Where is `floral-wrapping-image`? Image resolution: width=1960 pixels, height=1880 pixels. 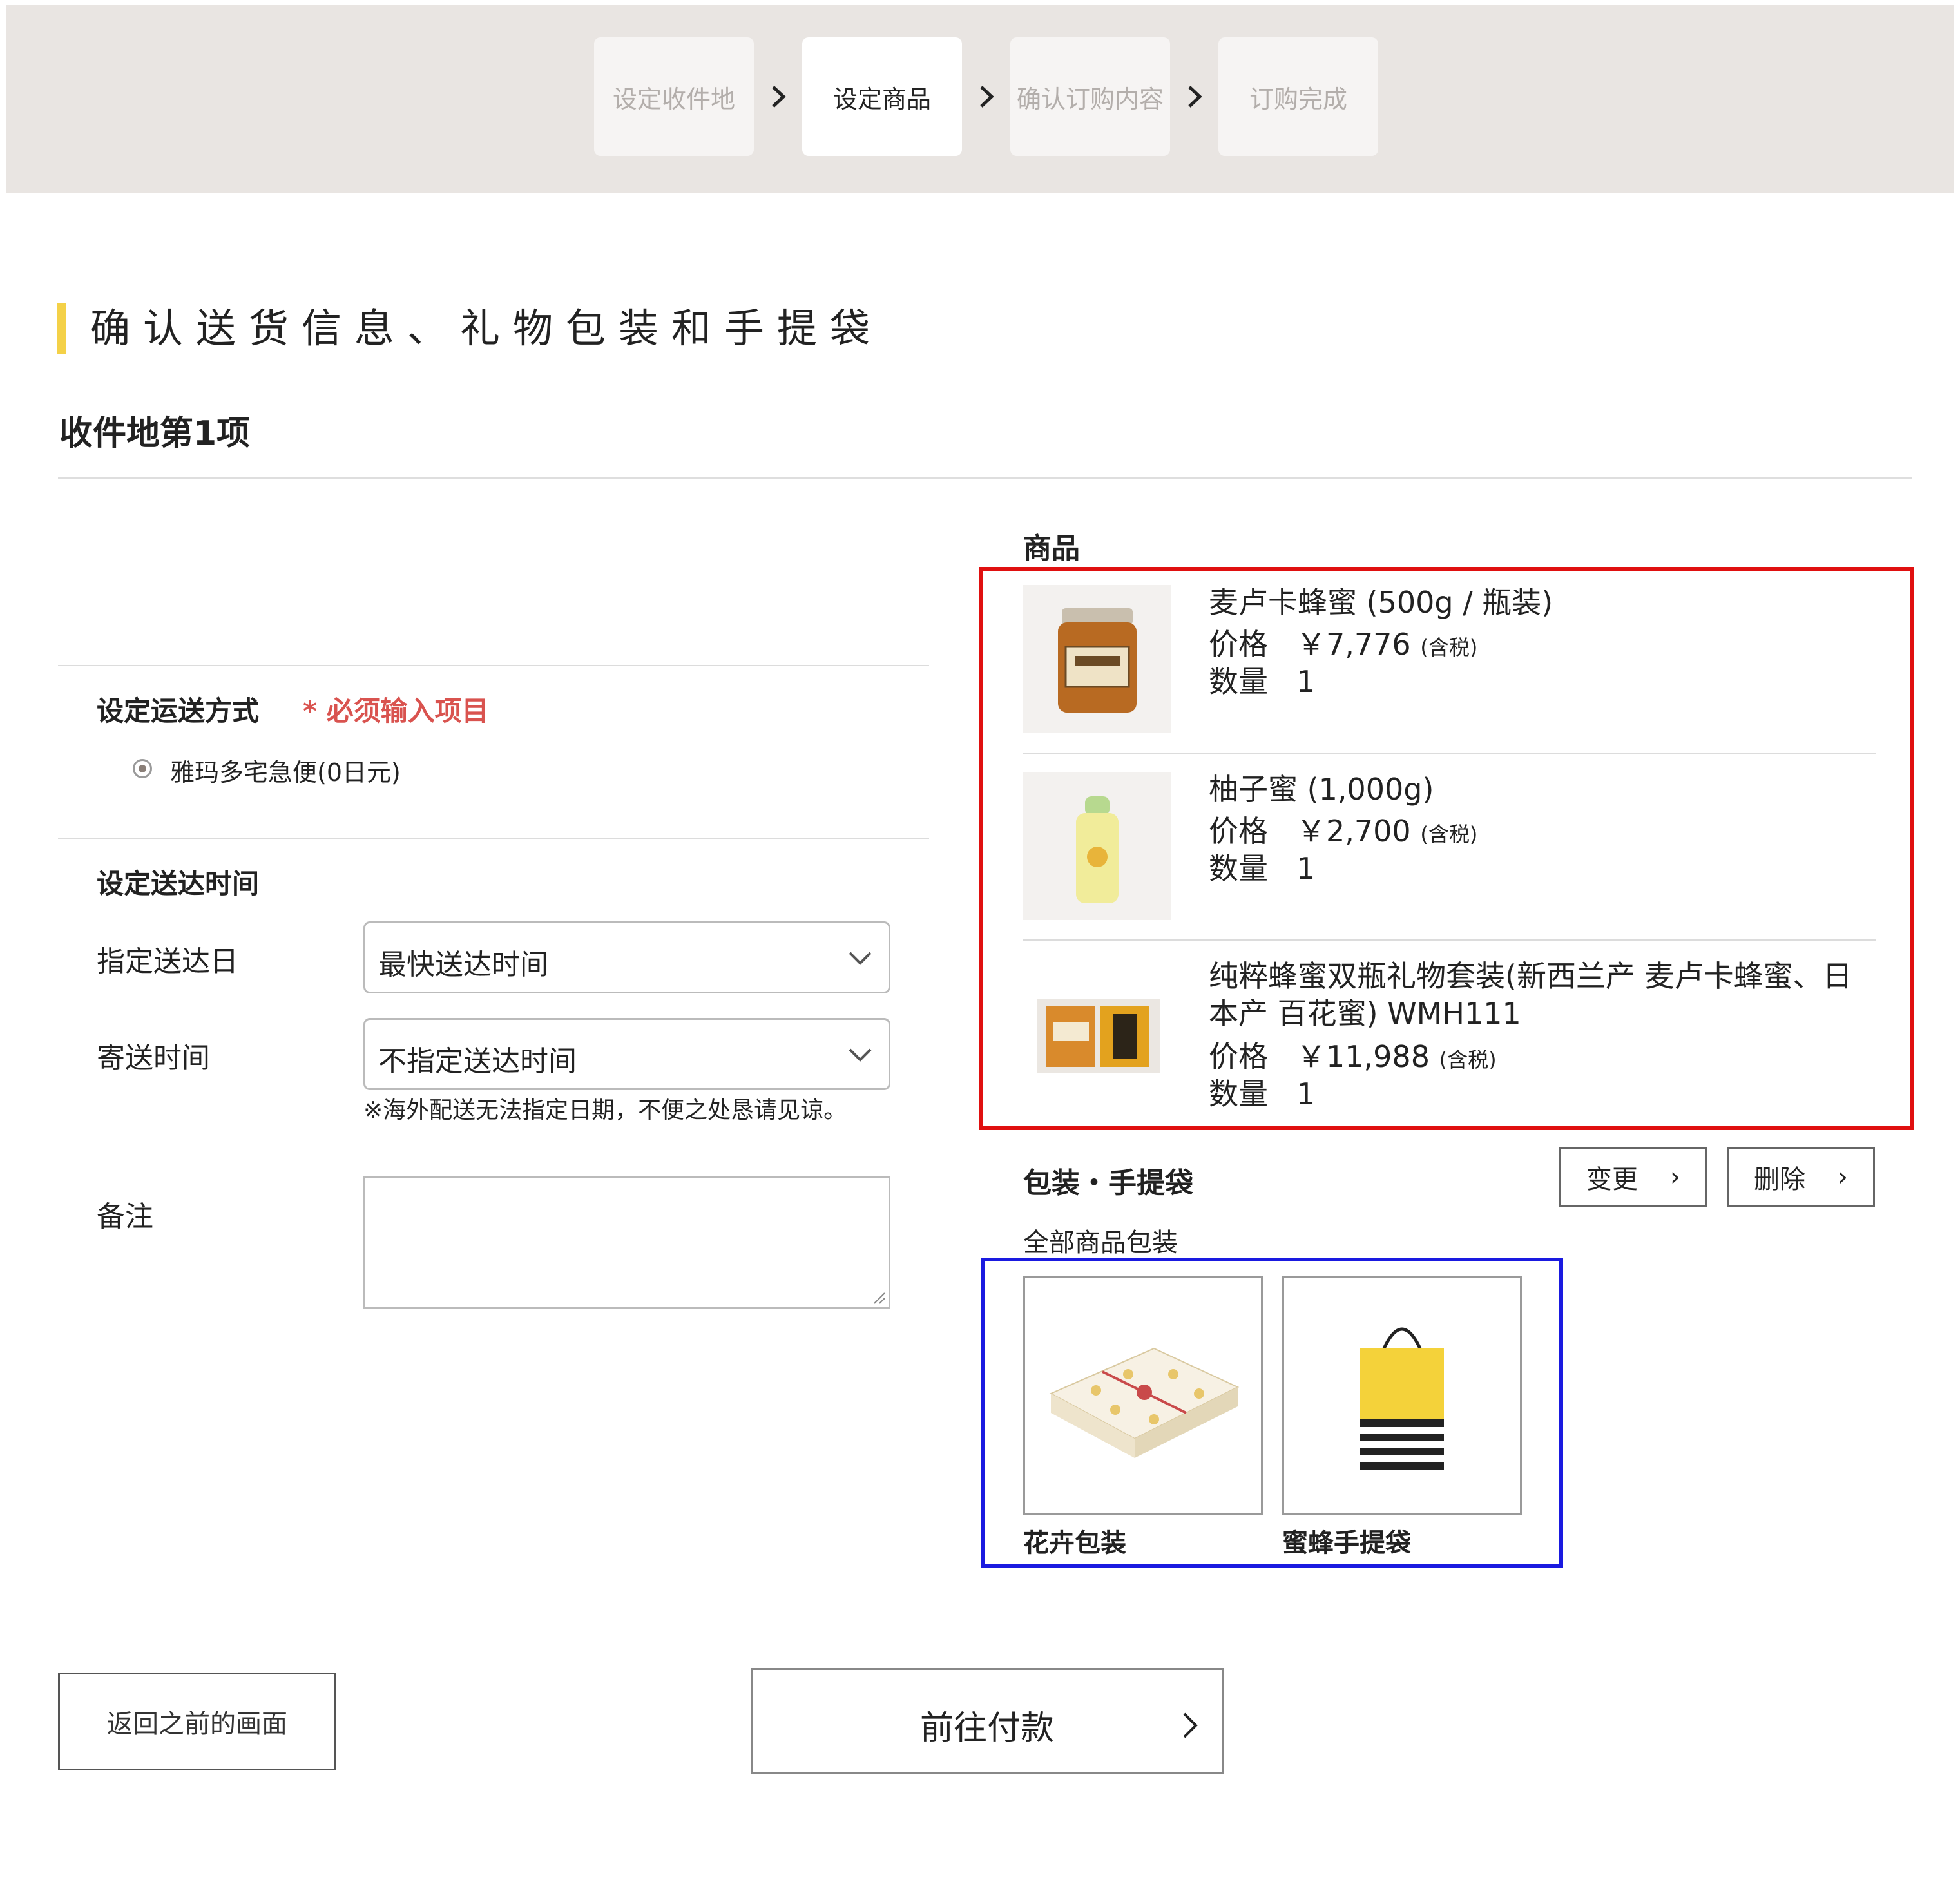
floral-wrapping-image is located at coordinates (1143, 1395).